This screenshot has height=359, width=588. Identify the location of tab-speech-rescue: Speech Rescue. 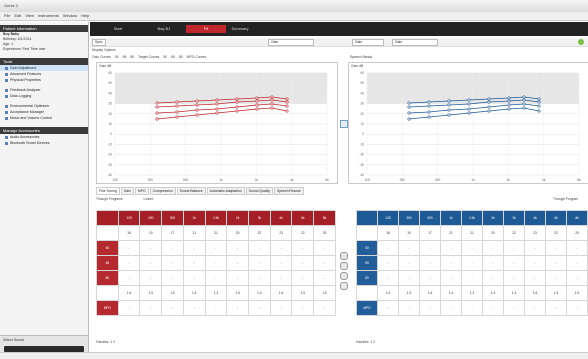
(288, 191).